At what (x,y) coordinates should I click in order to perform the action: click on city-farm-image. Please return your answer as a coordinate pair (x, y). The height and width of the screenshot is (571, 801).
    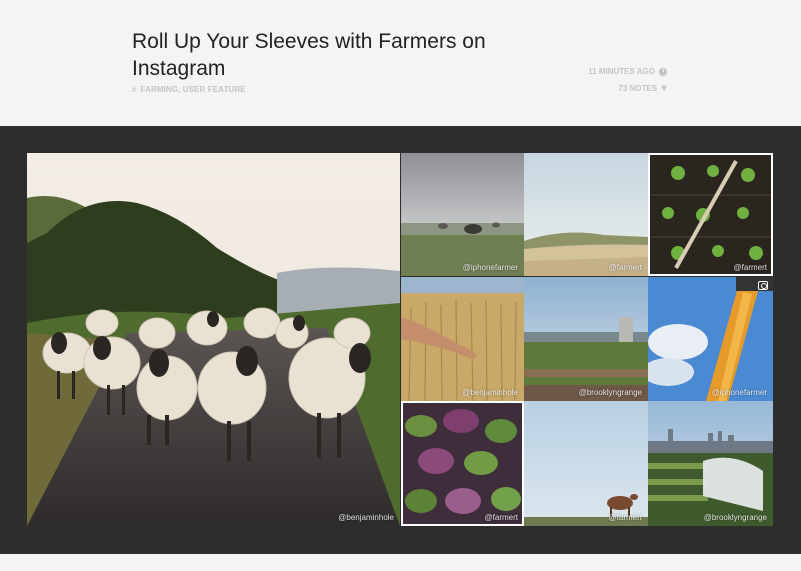
    Looking at the image, I should click on (710, 463).